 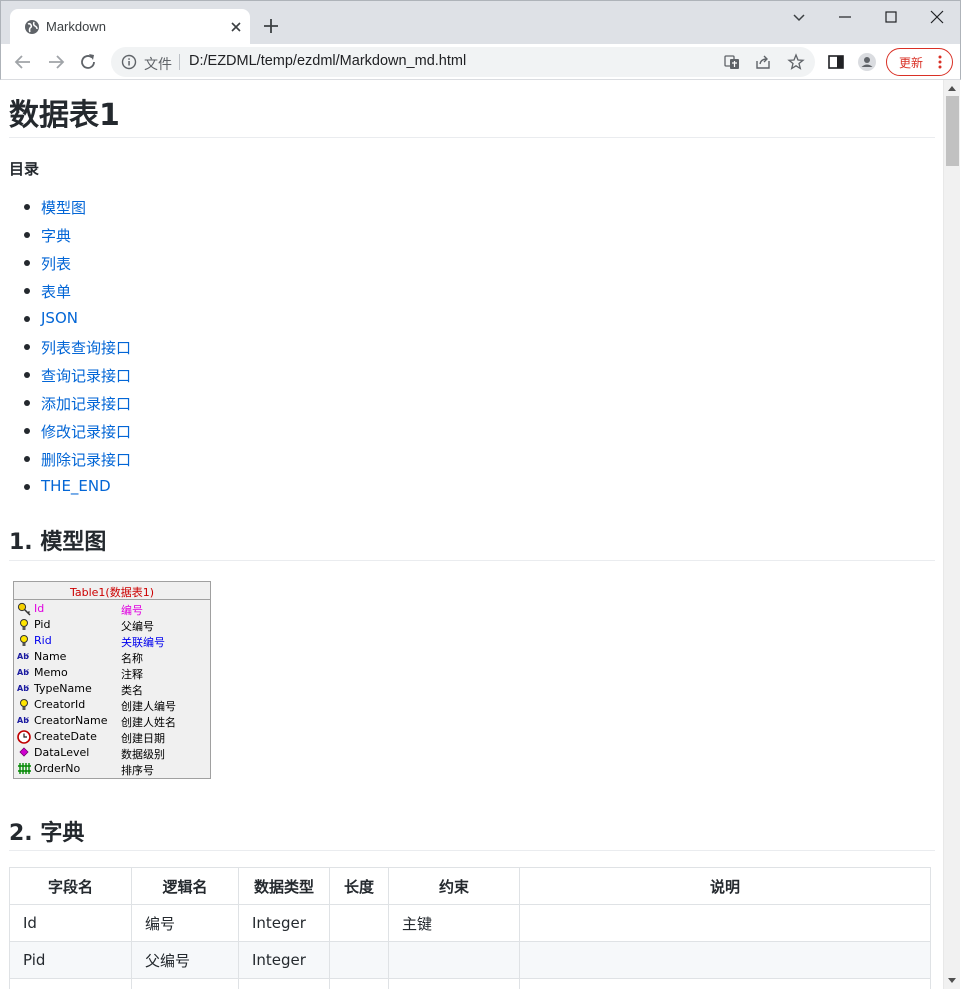 What do you see at coordinates (137, 770) in the screenshot?
I see `field-label: 排序号` at bounding box center [137, 770].